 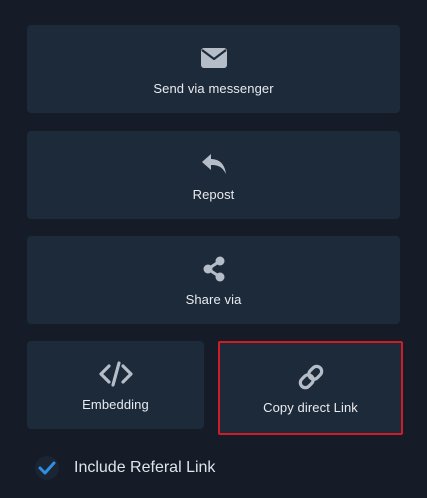 I want to click on referral-label: Include Referal Link, so click(x=145, y=467).